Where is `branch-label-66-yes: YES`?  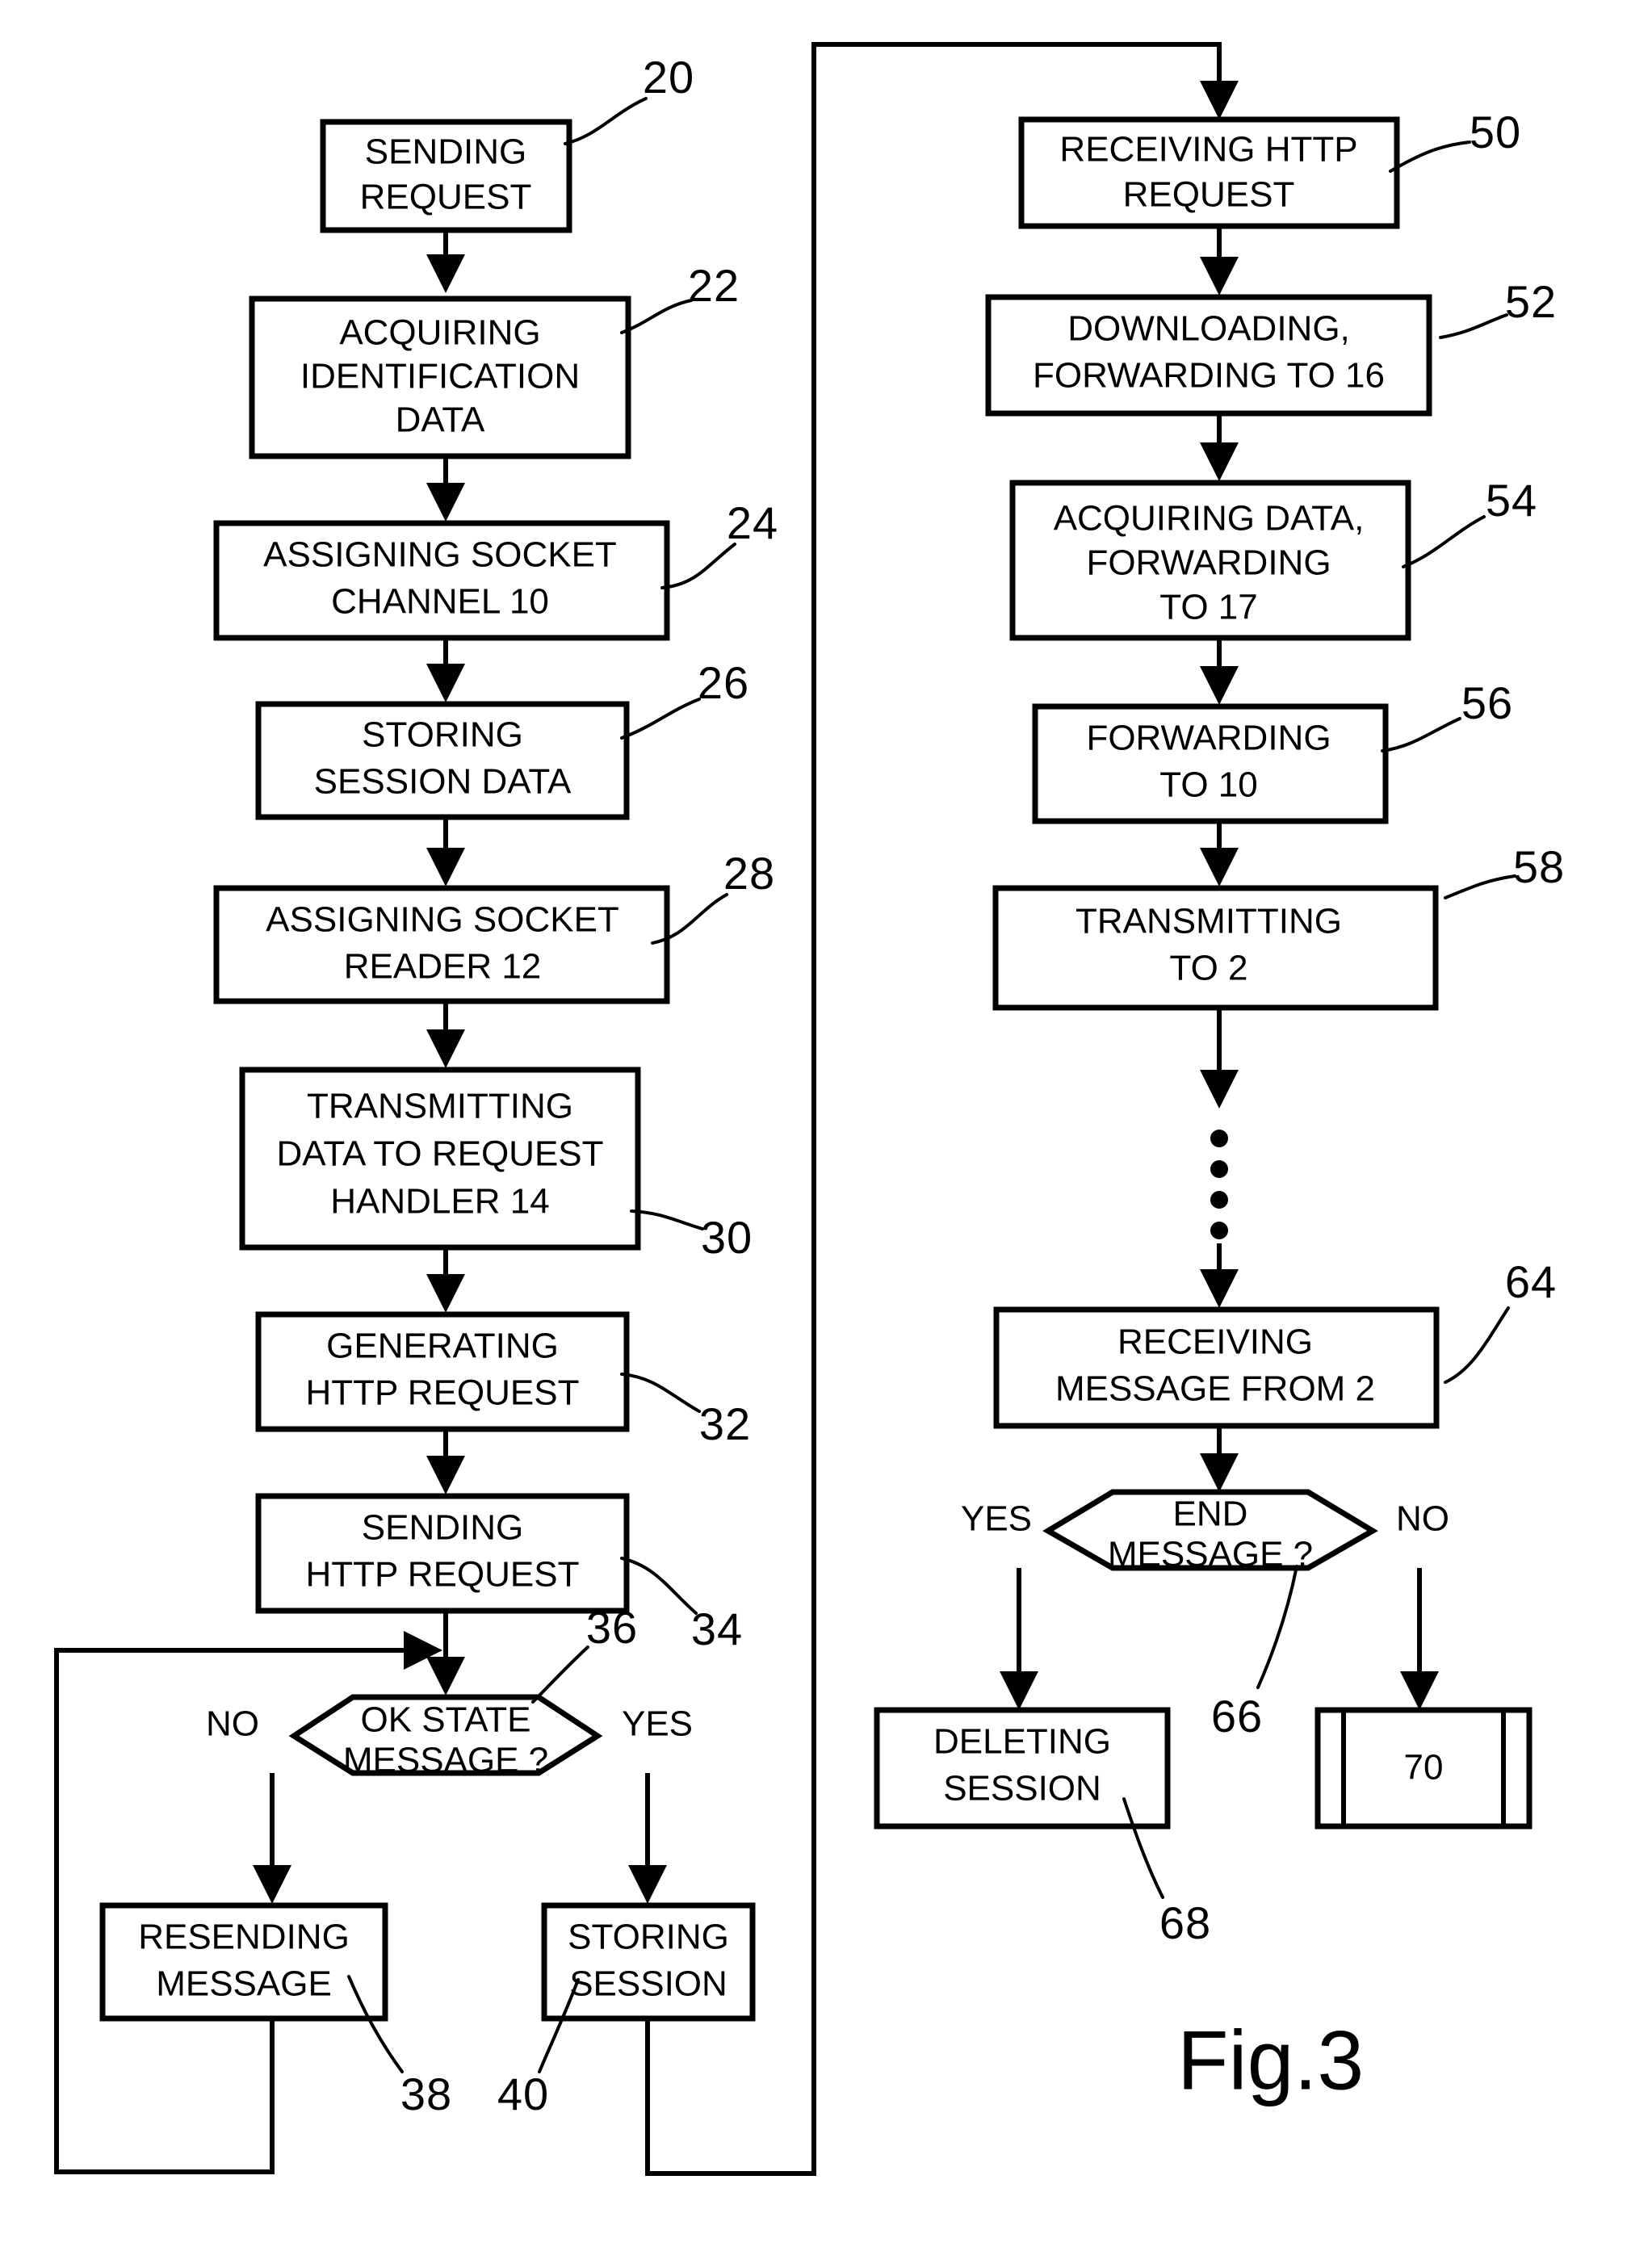 branch-label-66-yes: YES is located at coordinates (996, 1519).